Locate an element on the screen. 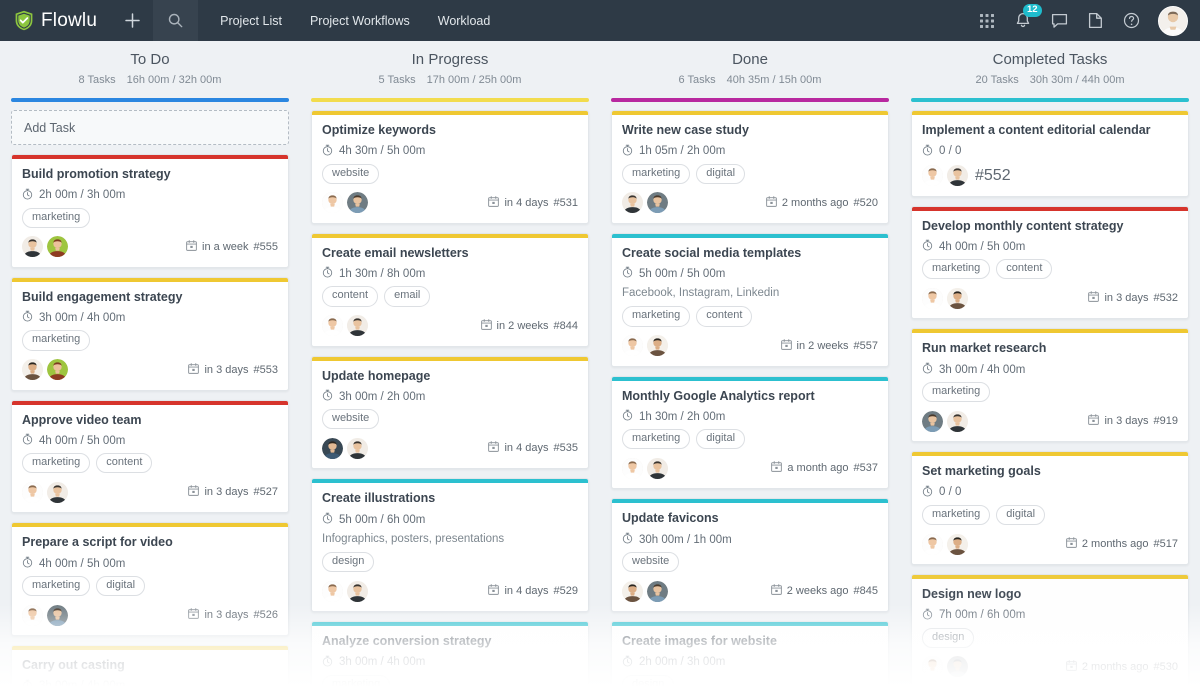  apps-grid-icon is located at coordinates (987, 20).